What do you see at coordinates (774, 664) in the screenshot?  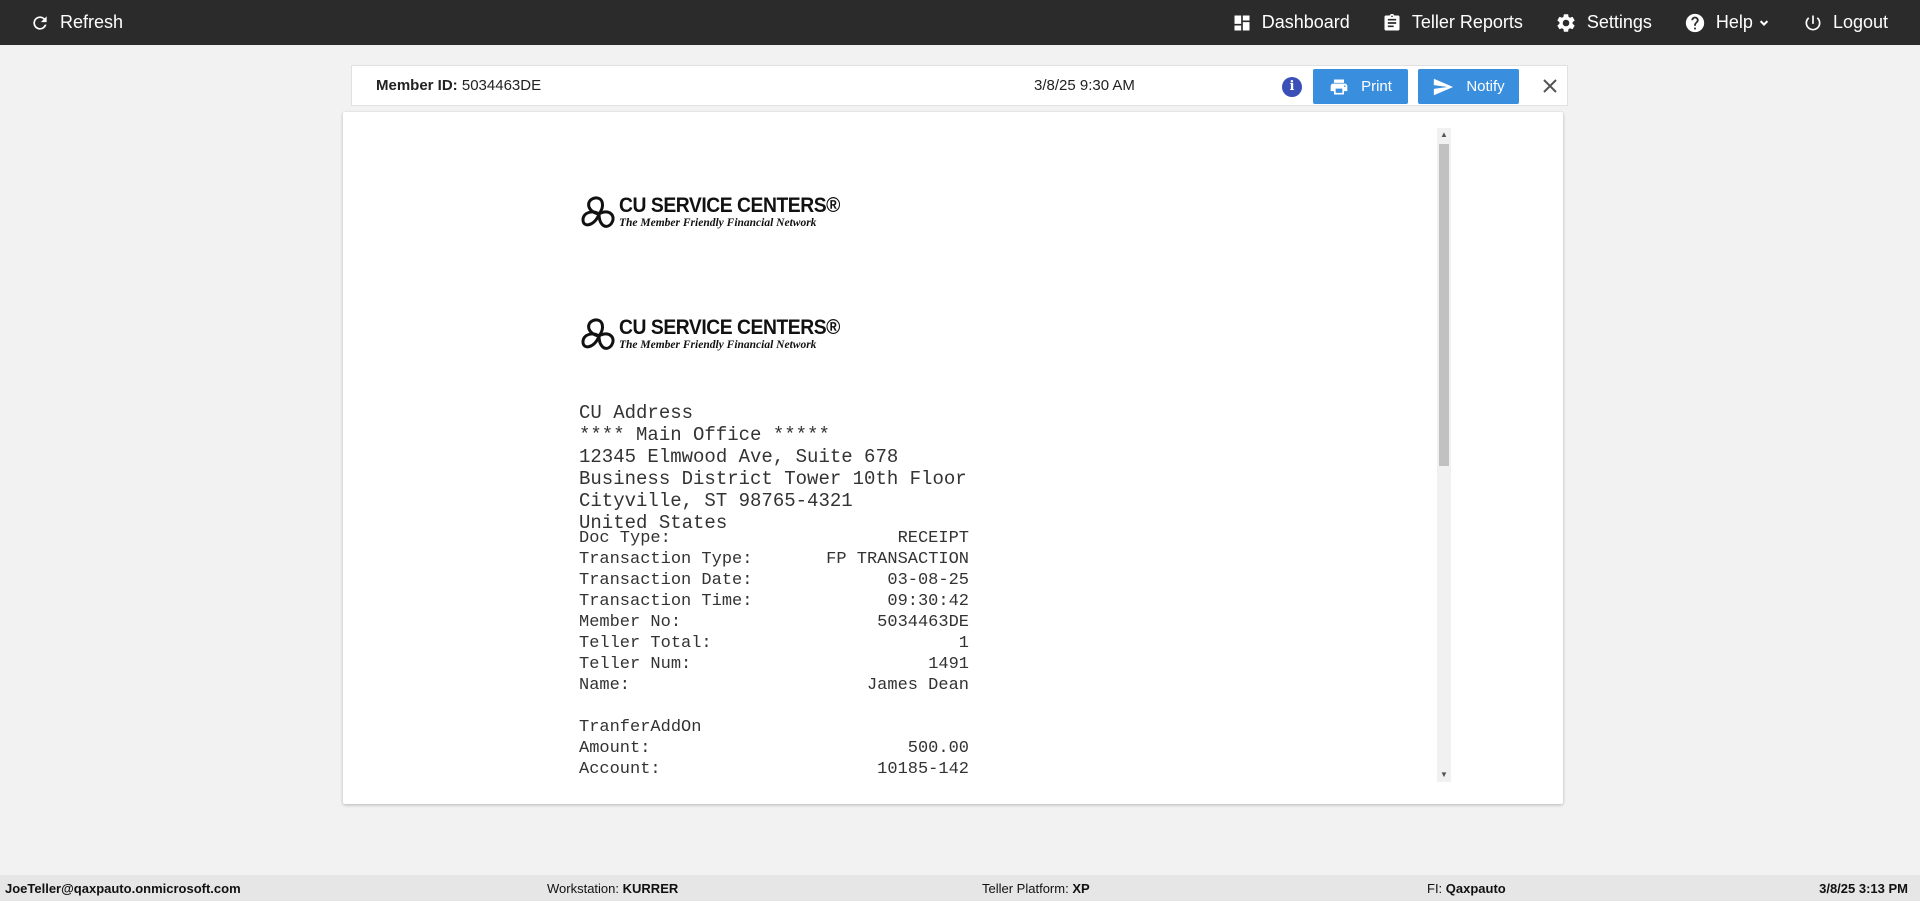 I see `receipt-row: Teller Num: 1491` at bounding box center [774, 664].